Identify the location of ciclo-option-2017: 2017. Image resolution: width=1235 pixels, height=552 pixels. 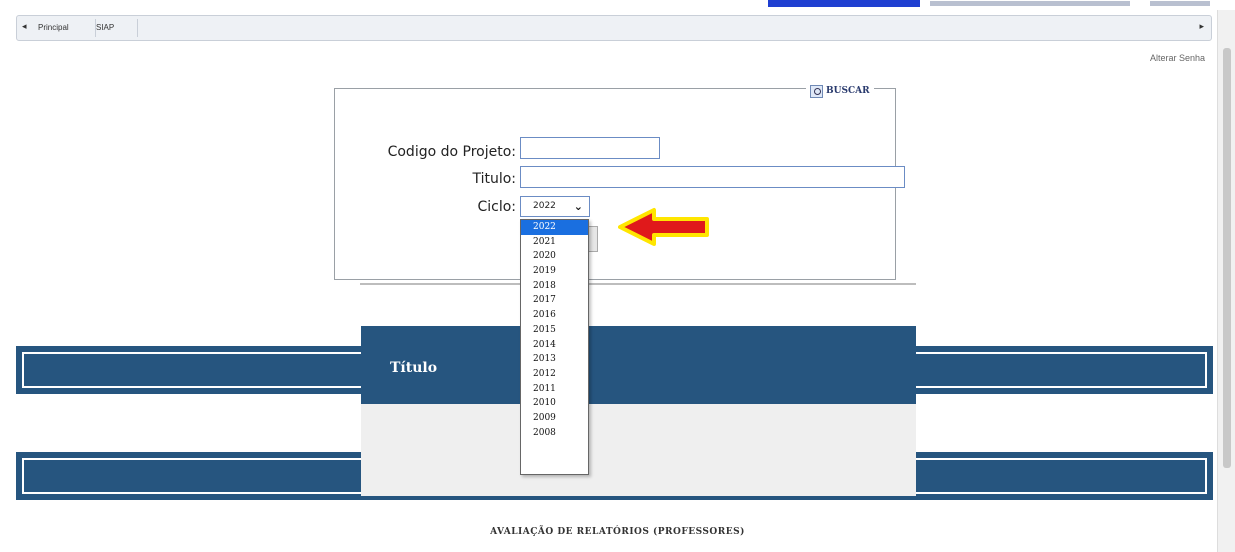
(554, 300).